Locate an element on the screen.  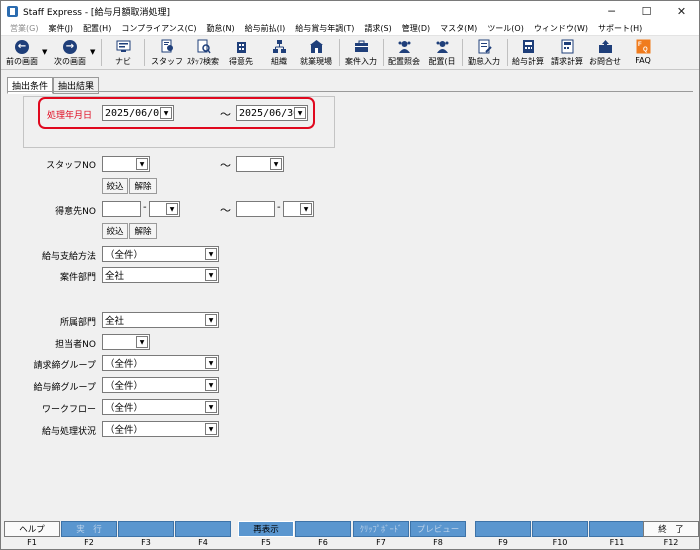
client-button: 得意先 is located at coordinates (241, 53).